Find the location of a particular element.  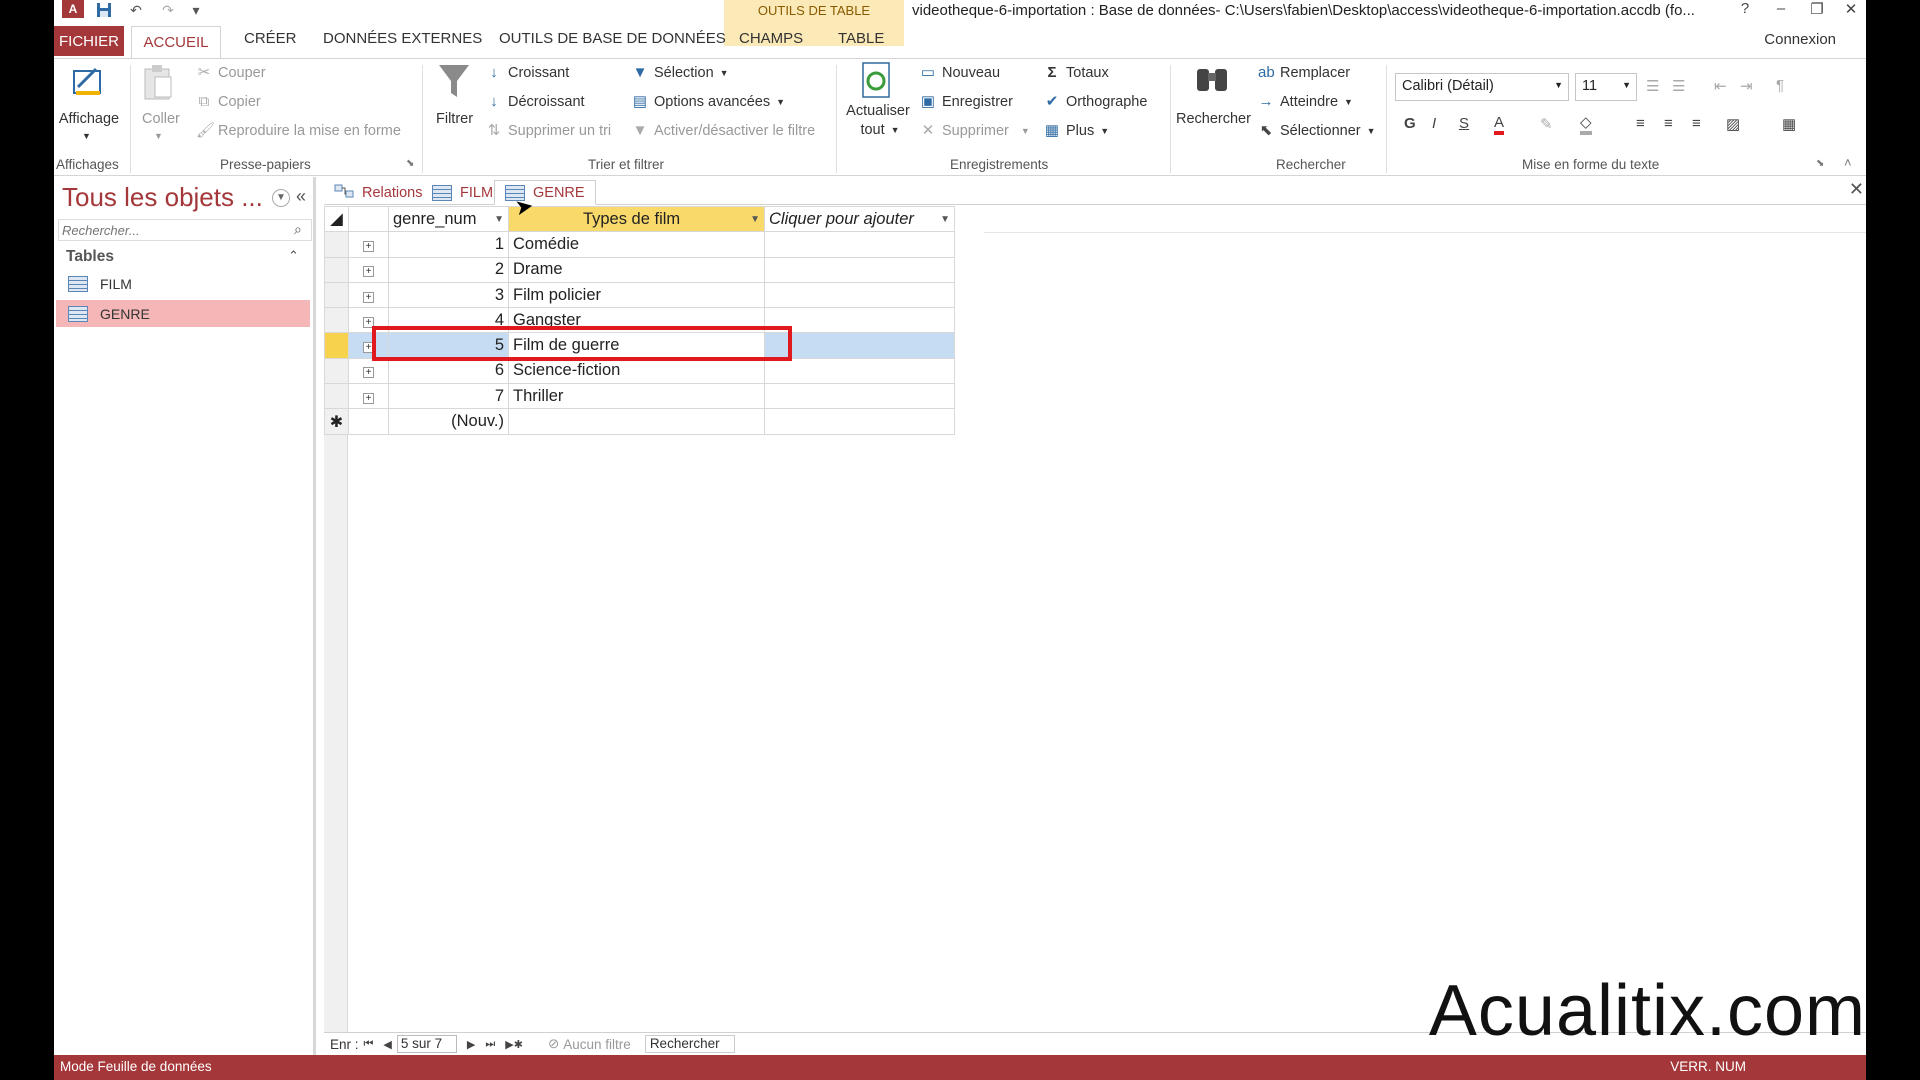

underline-button: S is located at coordinates (1464, 123).